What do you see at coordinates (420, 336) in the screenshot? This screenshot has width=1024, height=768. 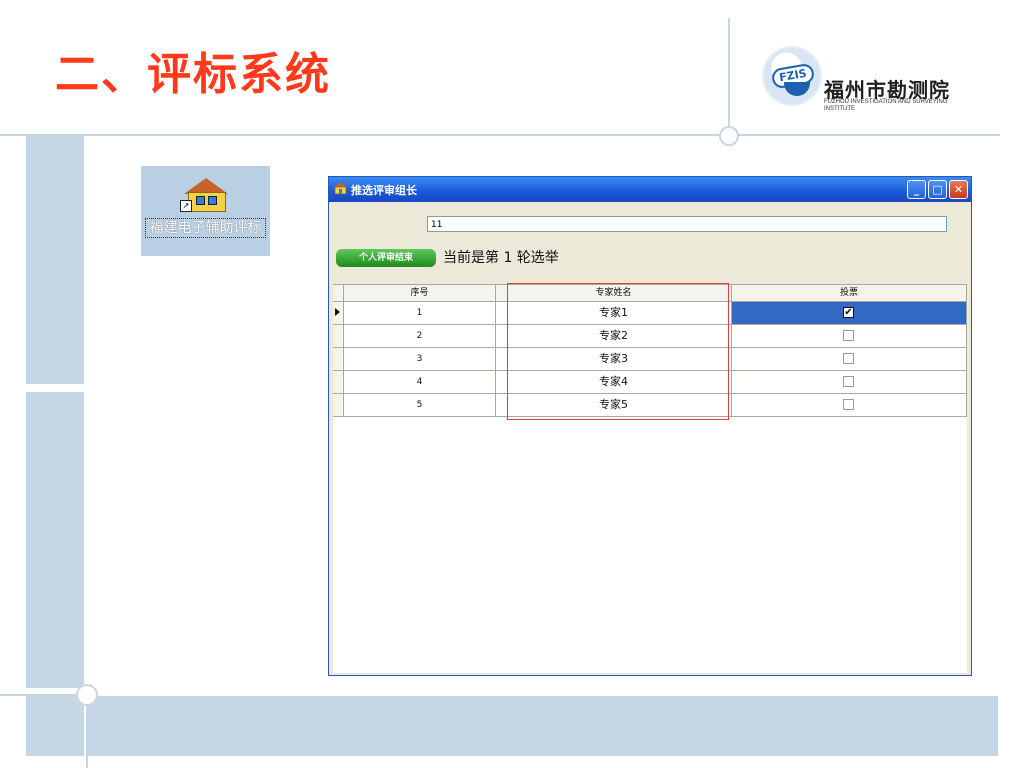 I see `cell-no: 2` at bounding box center [420, 336].